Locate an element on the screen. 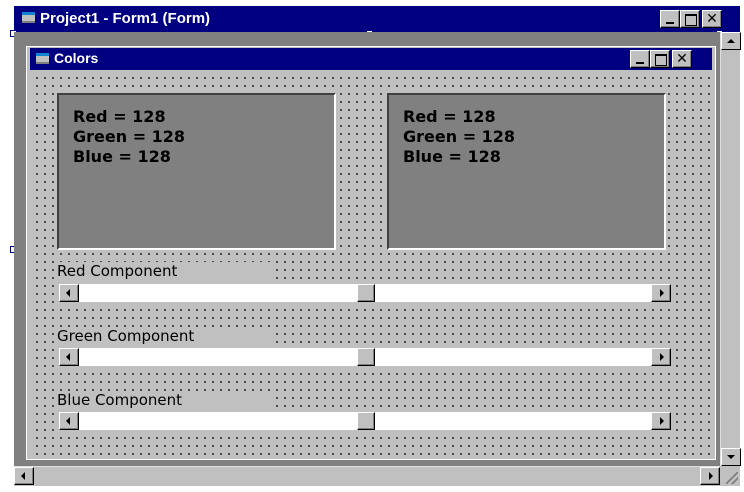 Image resolution: width=744 pixels, height=492 pixels. red-scrollbar-thumb is located at coordinates (366, 293).